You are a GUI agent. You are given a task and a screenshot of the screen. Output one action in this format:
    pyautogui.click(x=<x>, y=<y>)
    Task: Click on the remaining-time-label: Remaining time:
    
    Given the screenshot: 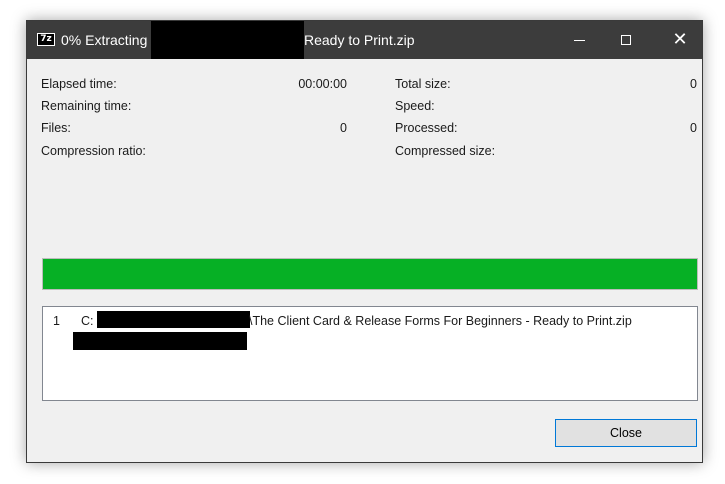 What is the action you would take?
    pyautogui.click(x=86, y=106)
    